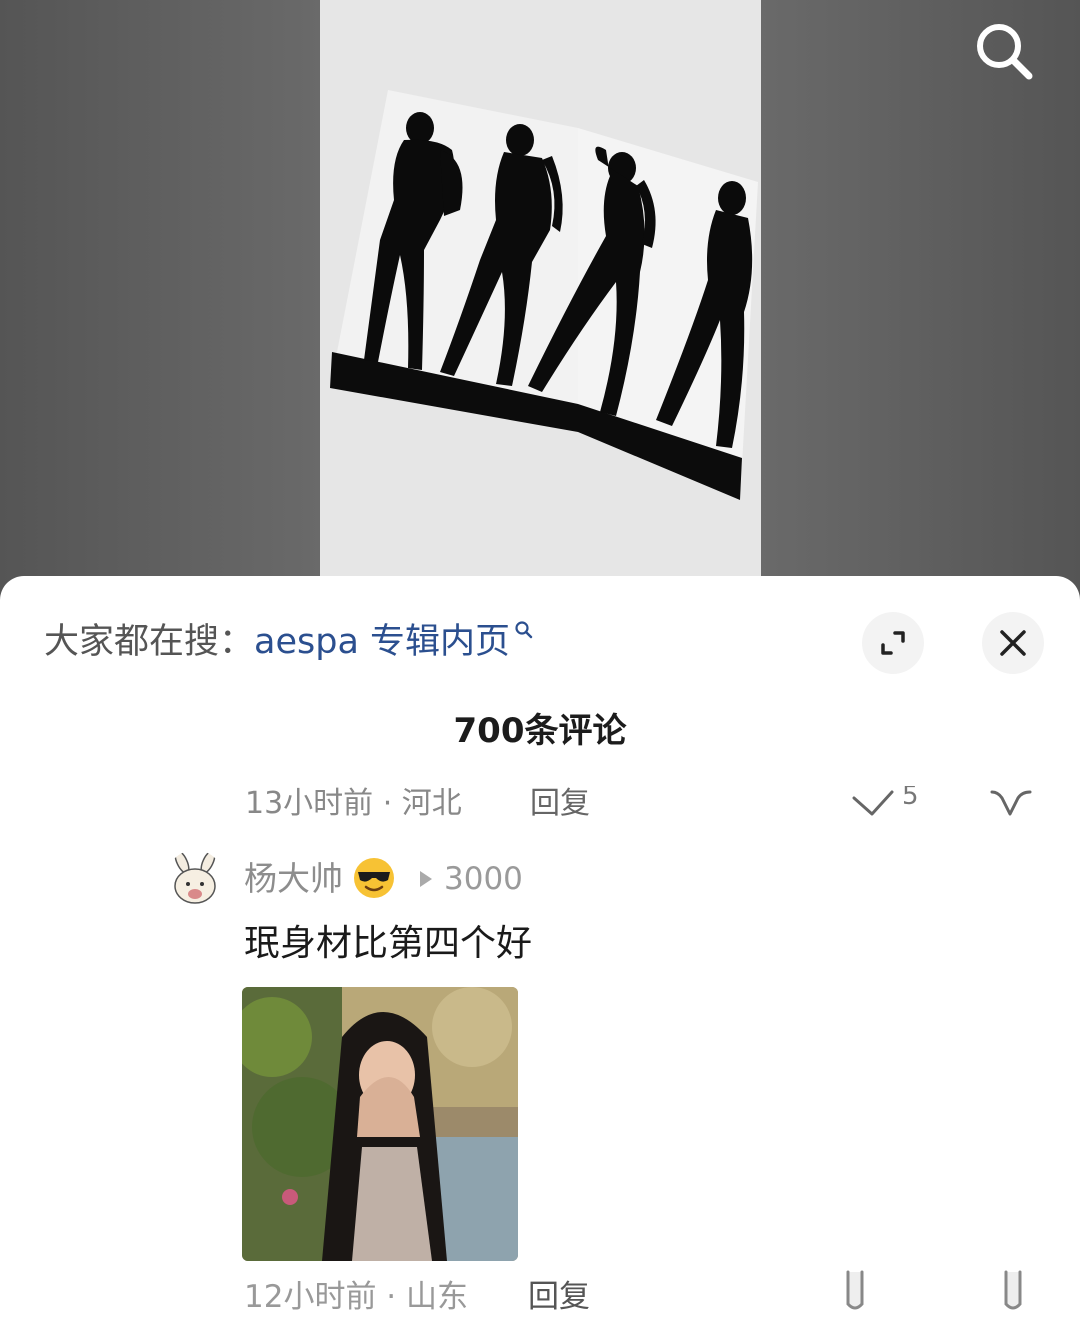 The width and height of the screenshot is (1080, 1343). I want to click on comment-text: 珉身材比第四个好, so click(388, 943).